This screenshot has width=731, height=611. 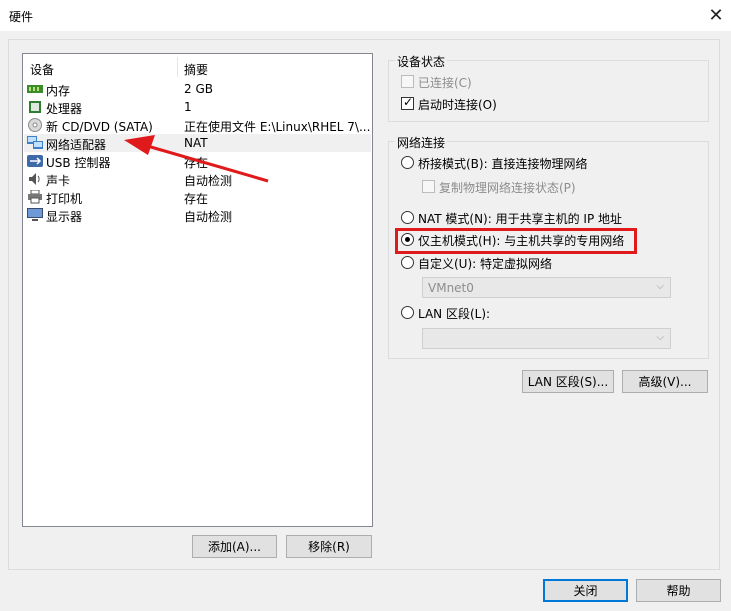 What do you see at coordinates (407, 312) in the screenshot?
I see `lan-segment-radio` at bounding box center [407, 312].